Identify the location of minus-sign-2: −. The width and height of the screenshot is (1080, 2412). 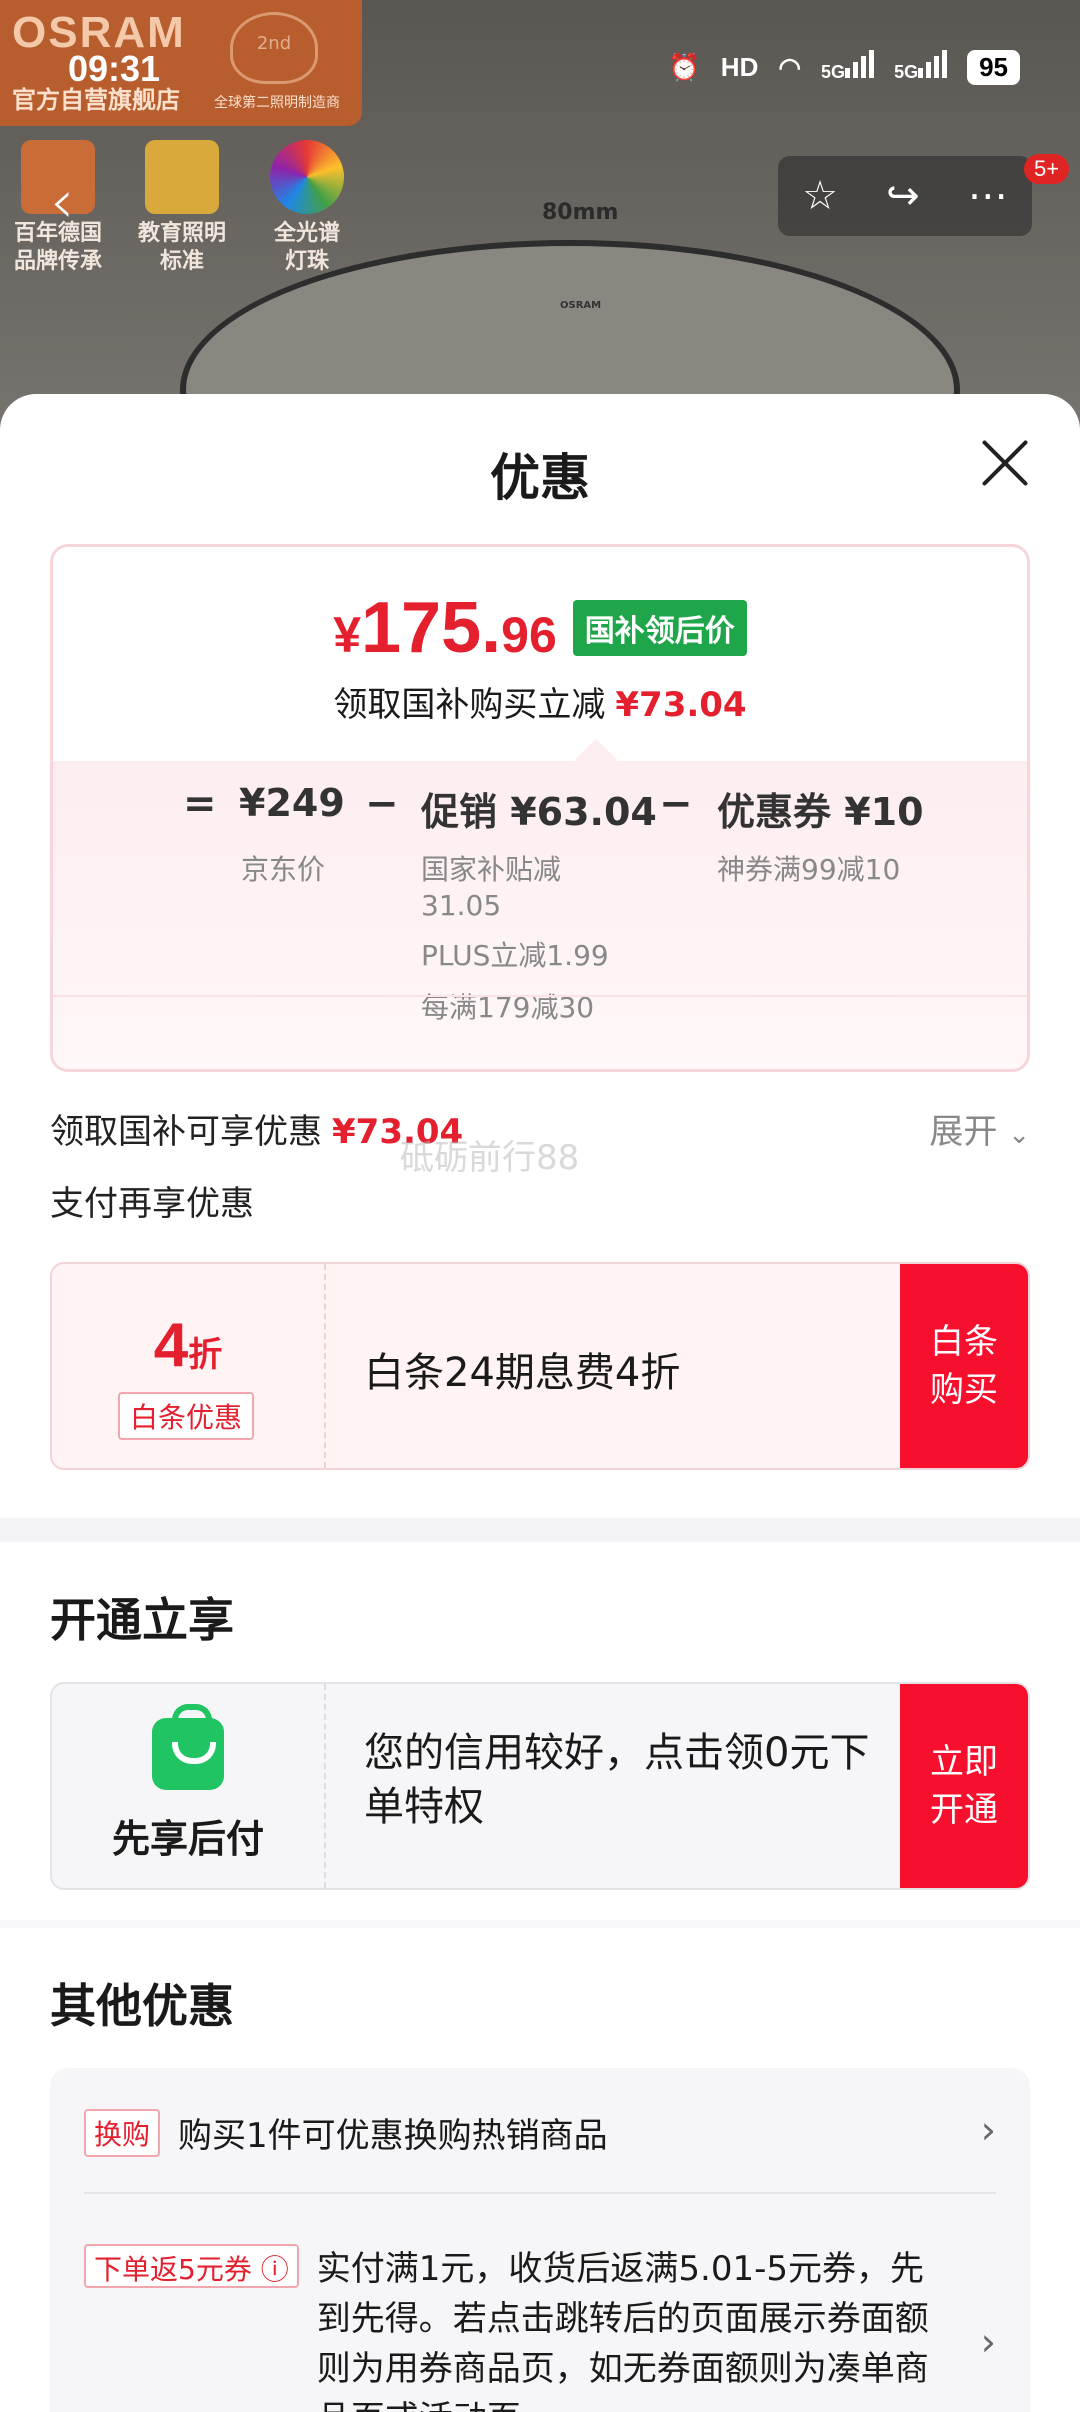
(676, 804).